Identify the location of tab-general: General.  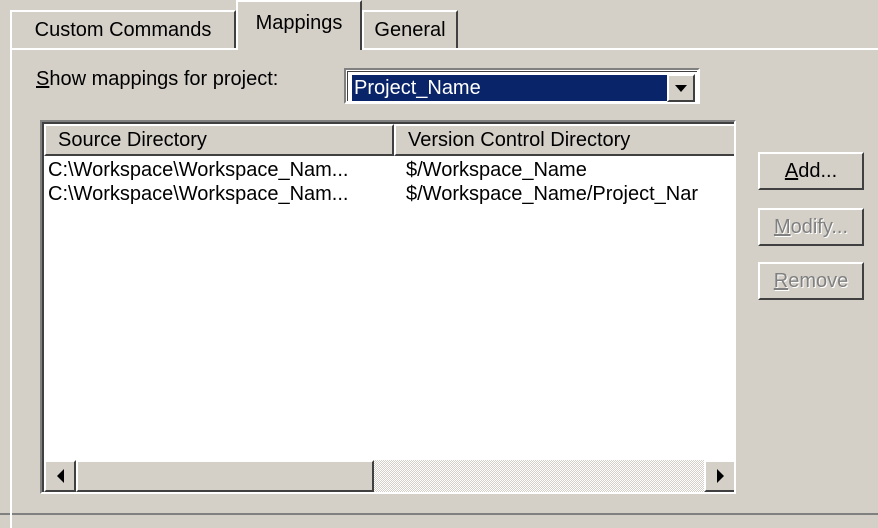
(410, 29).